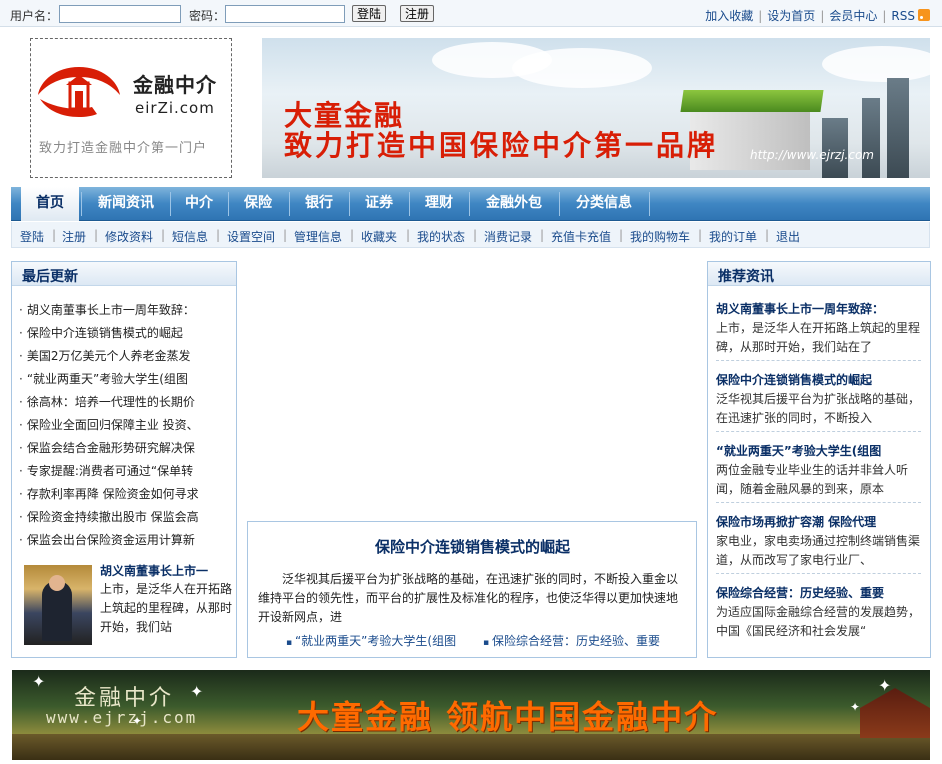 This screenshot has width=942, height=764. I want to click on password-input, so click(285, 14).